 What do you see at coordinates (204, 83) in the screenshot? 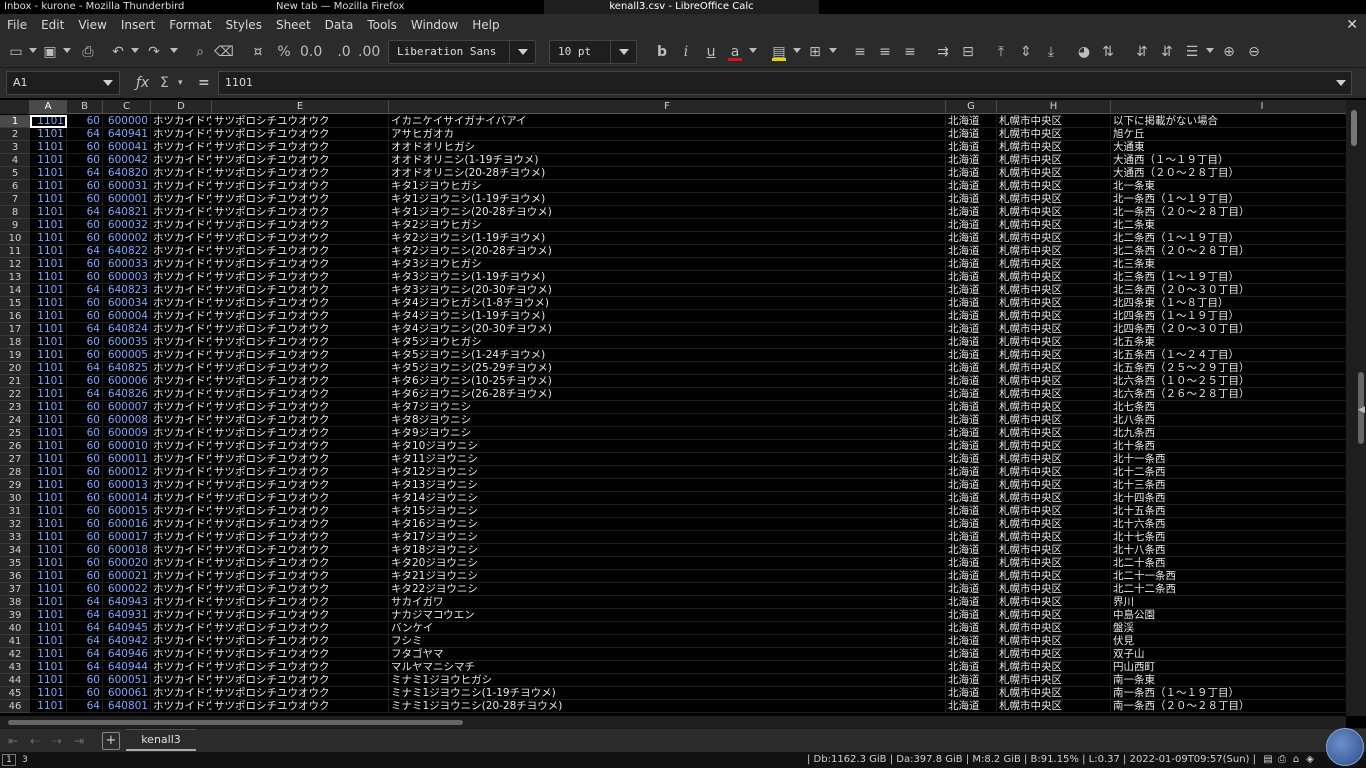
I see `formula-icon: =` at bounding box center [204, 83].